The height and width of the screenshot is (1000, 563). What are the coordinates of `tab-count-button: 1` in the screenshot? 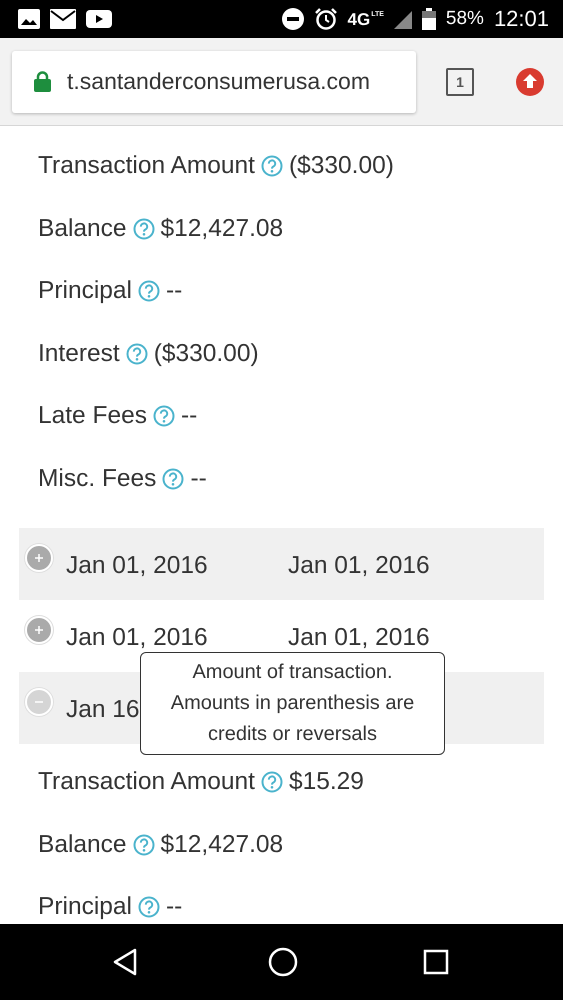 It's located at (460, 82).